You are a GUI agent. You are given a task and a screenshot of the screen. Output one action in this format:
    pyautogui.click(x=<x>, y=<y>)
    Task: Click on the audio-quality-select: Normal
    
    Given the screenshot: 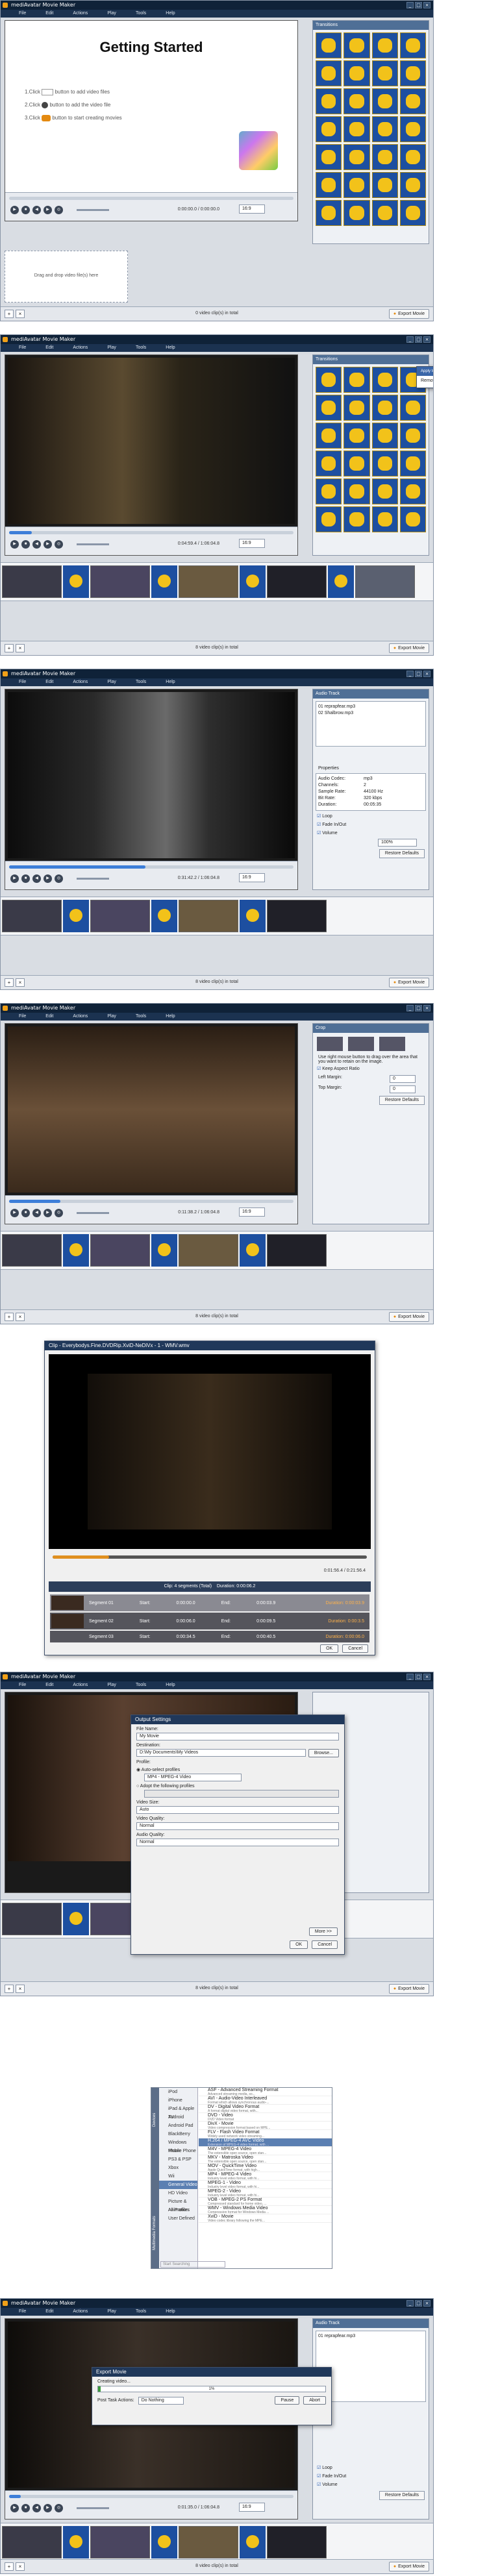 What is the action you would take?
    pyautogui.click(x=238, y=1842)
    